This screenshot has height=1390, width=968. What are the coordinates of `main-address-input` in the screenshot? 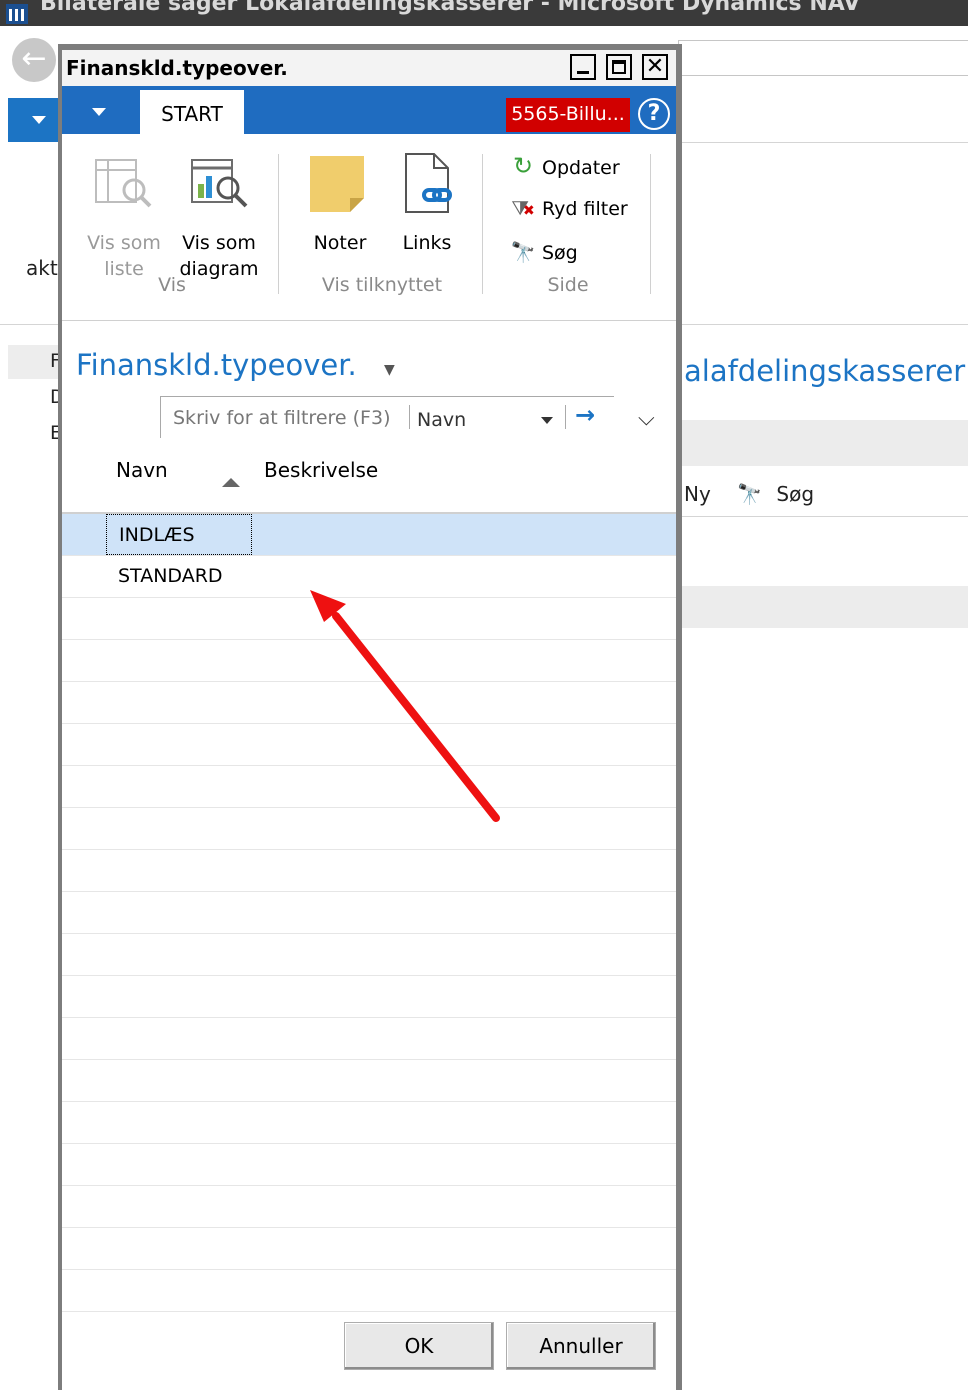 It's located at (823, 58).